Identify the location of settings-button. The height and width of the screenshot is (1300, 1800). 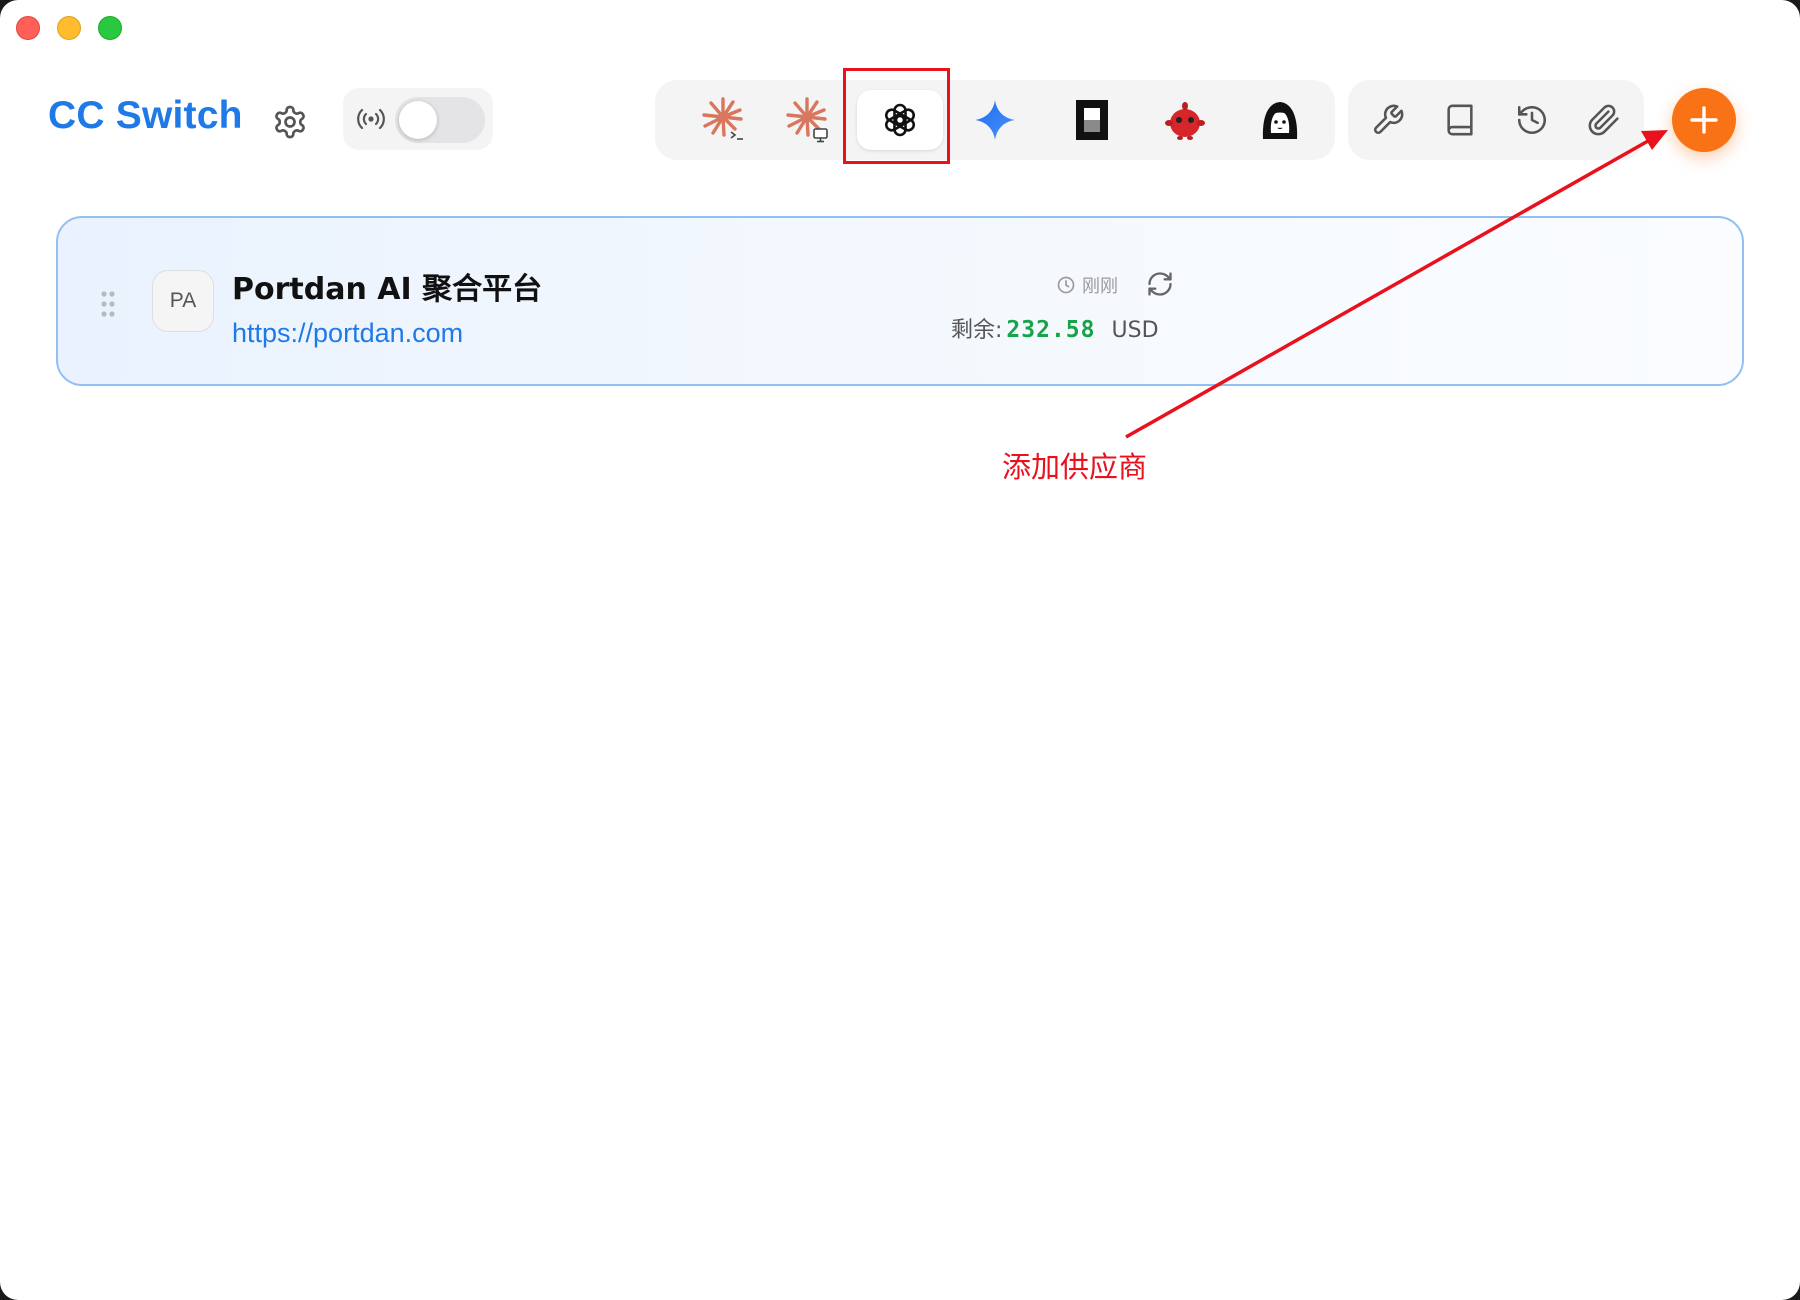
(290, 122).